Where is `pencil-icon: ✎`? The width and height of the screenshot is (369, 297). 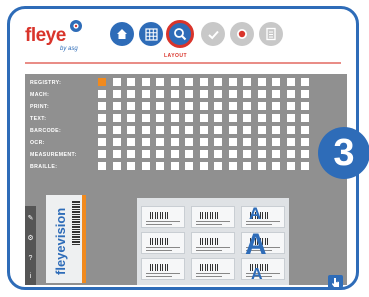 pencil-icon: ✎ is located at coordinates (30, 218).